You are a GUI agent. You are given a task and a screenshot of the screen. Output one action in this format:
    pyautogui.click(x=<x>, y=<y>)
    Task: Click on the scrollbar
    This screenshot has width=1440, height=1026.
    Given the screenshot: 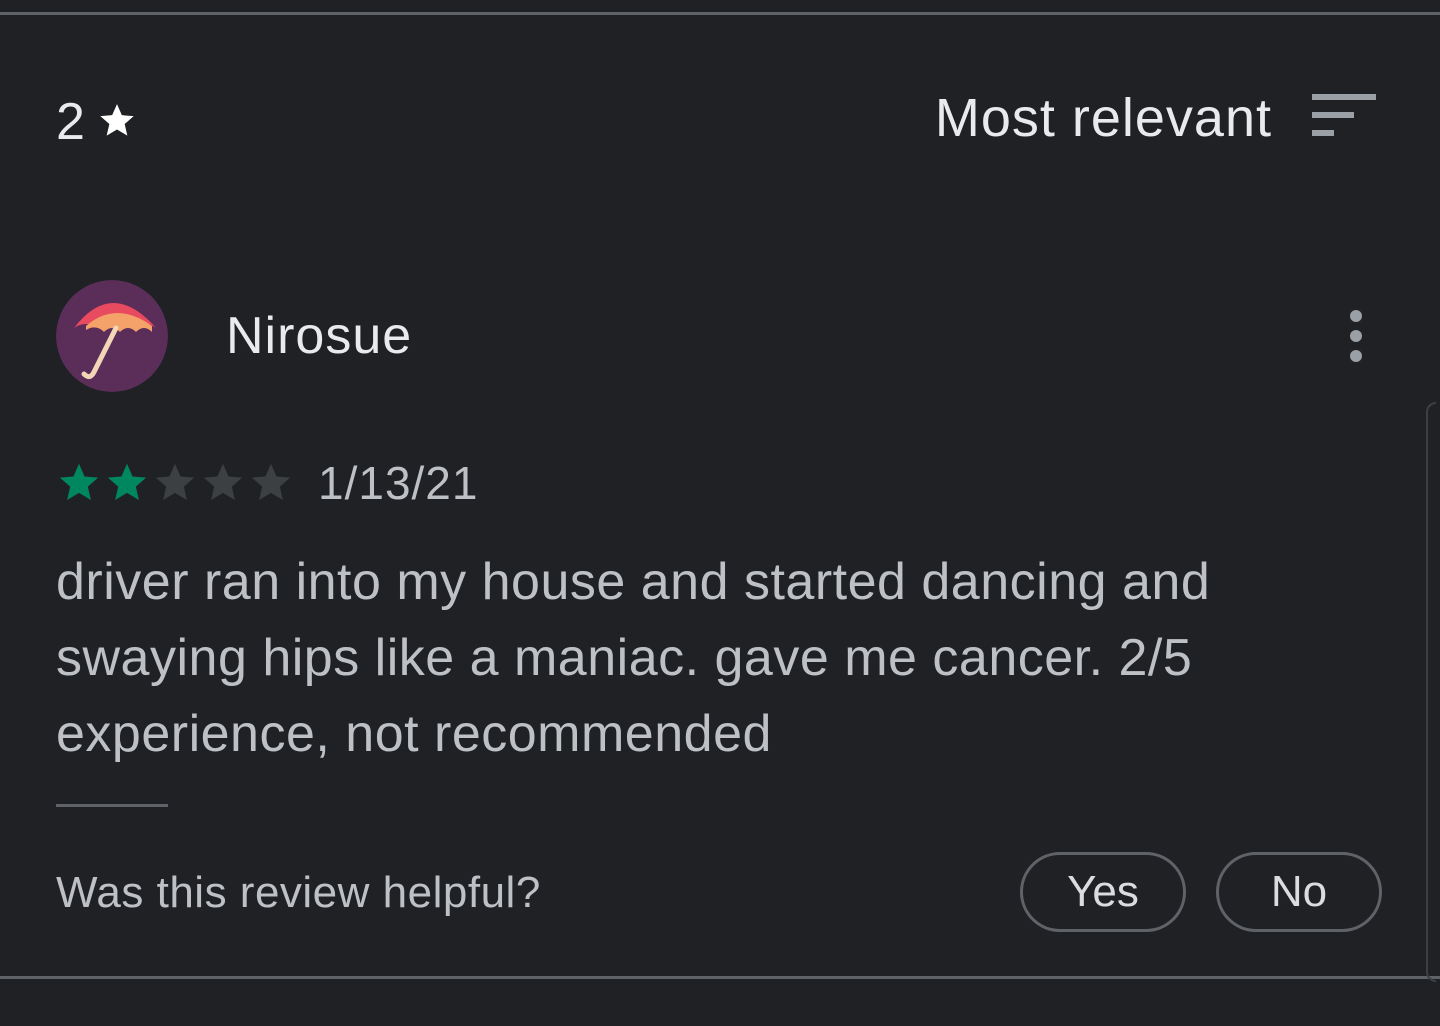 What is the action you would take?
    pyautogui.click(x=1431, y=692)
    